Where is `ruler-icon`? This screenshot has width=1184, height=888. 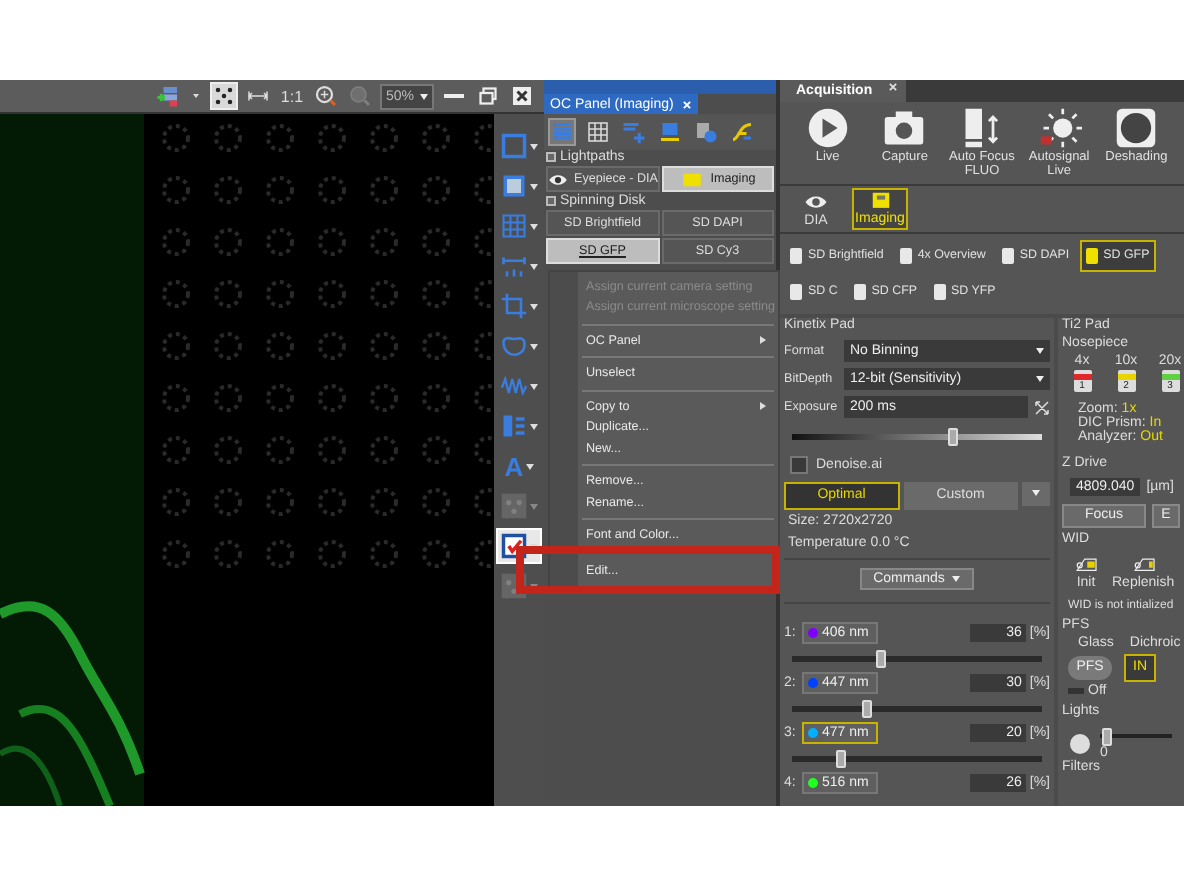
ruler-icon is located at coordinates (514, 266).